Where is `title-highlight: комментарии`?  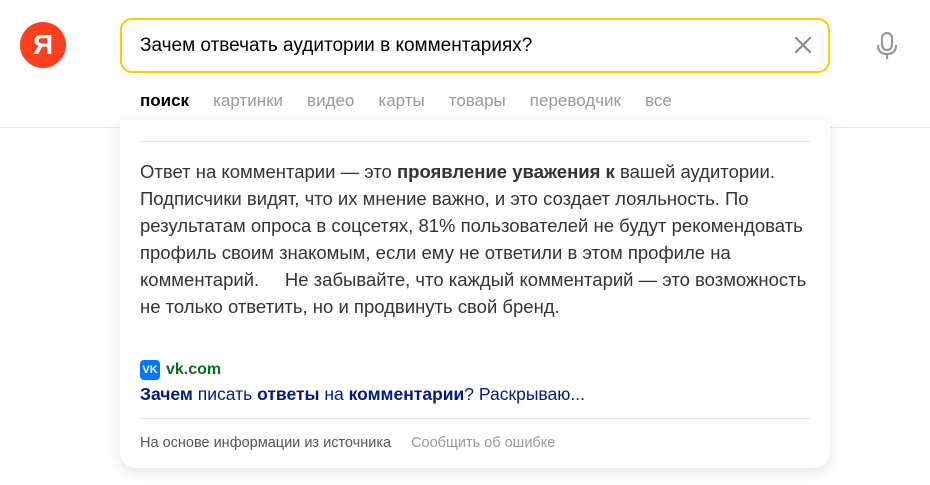
title-highlight: комментарии is located at coordinates (406, 394).